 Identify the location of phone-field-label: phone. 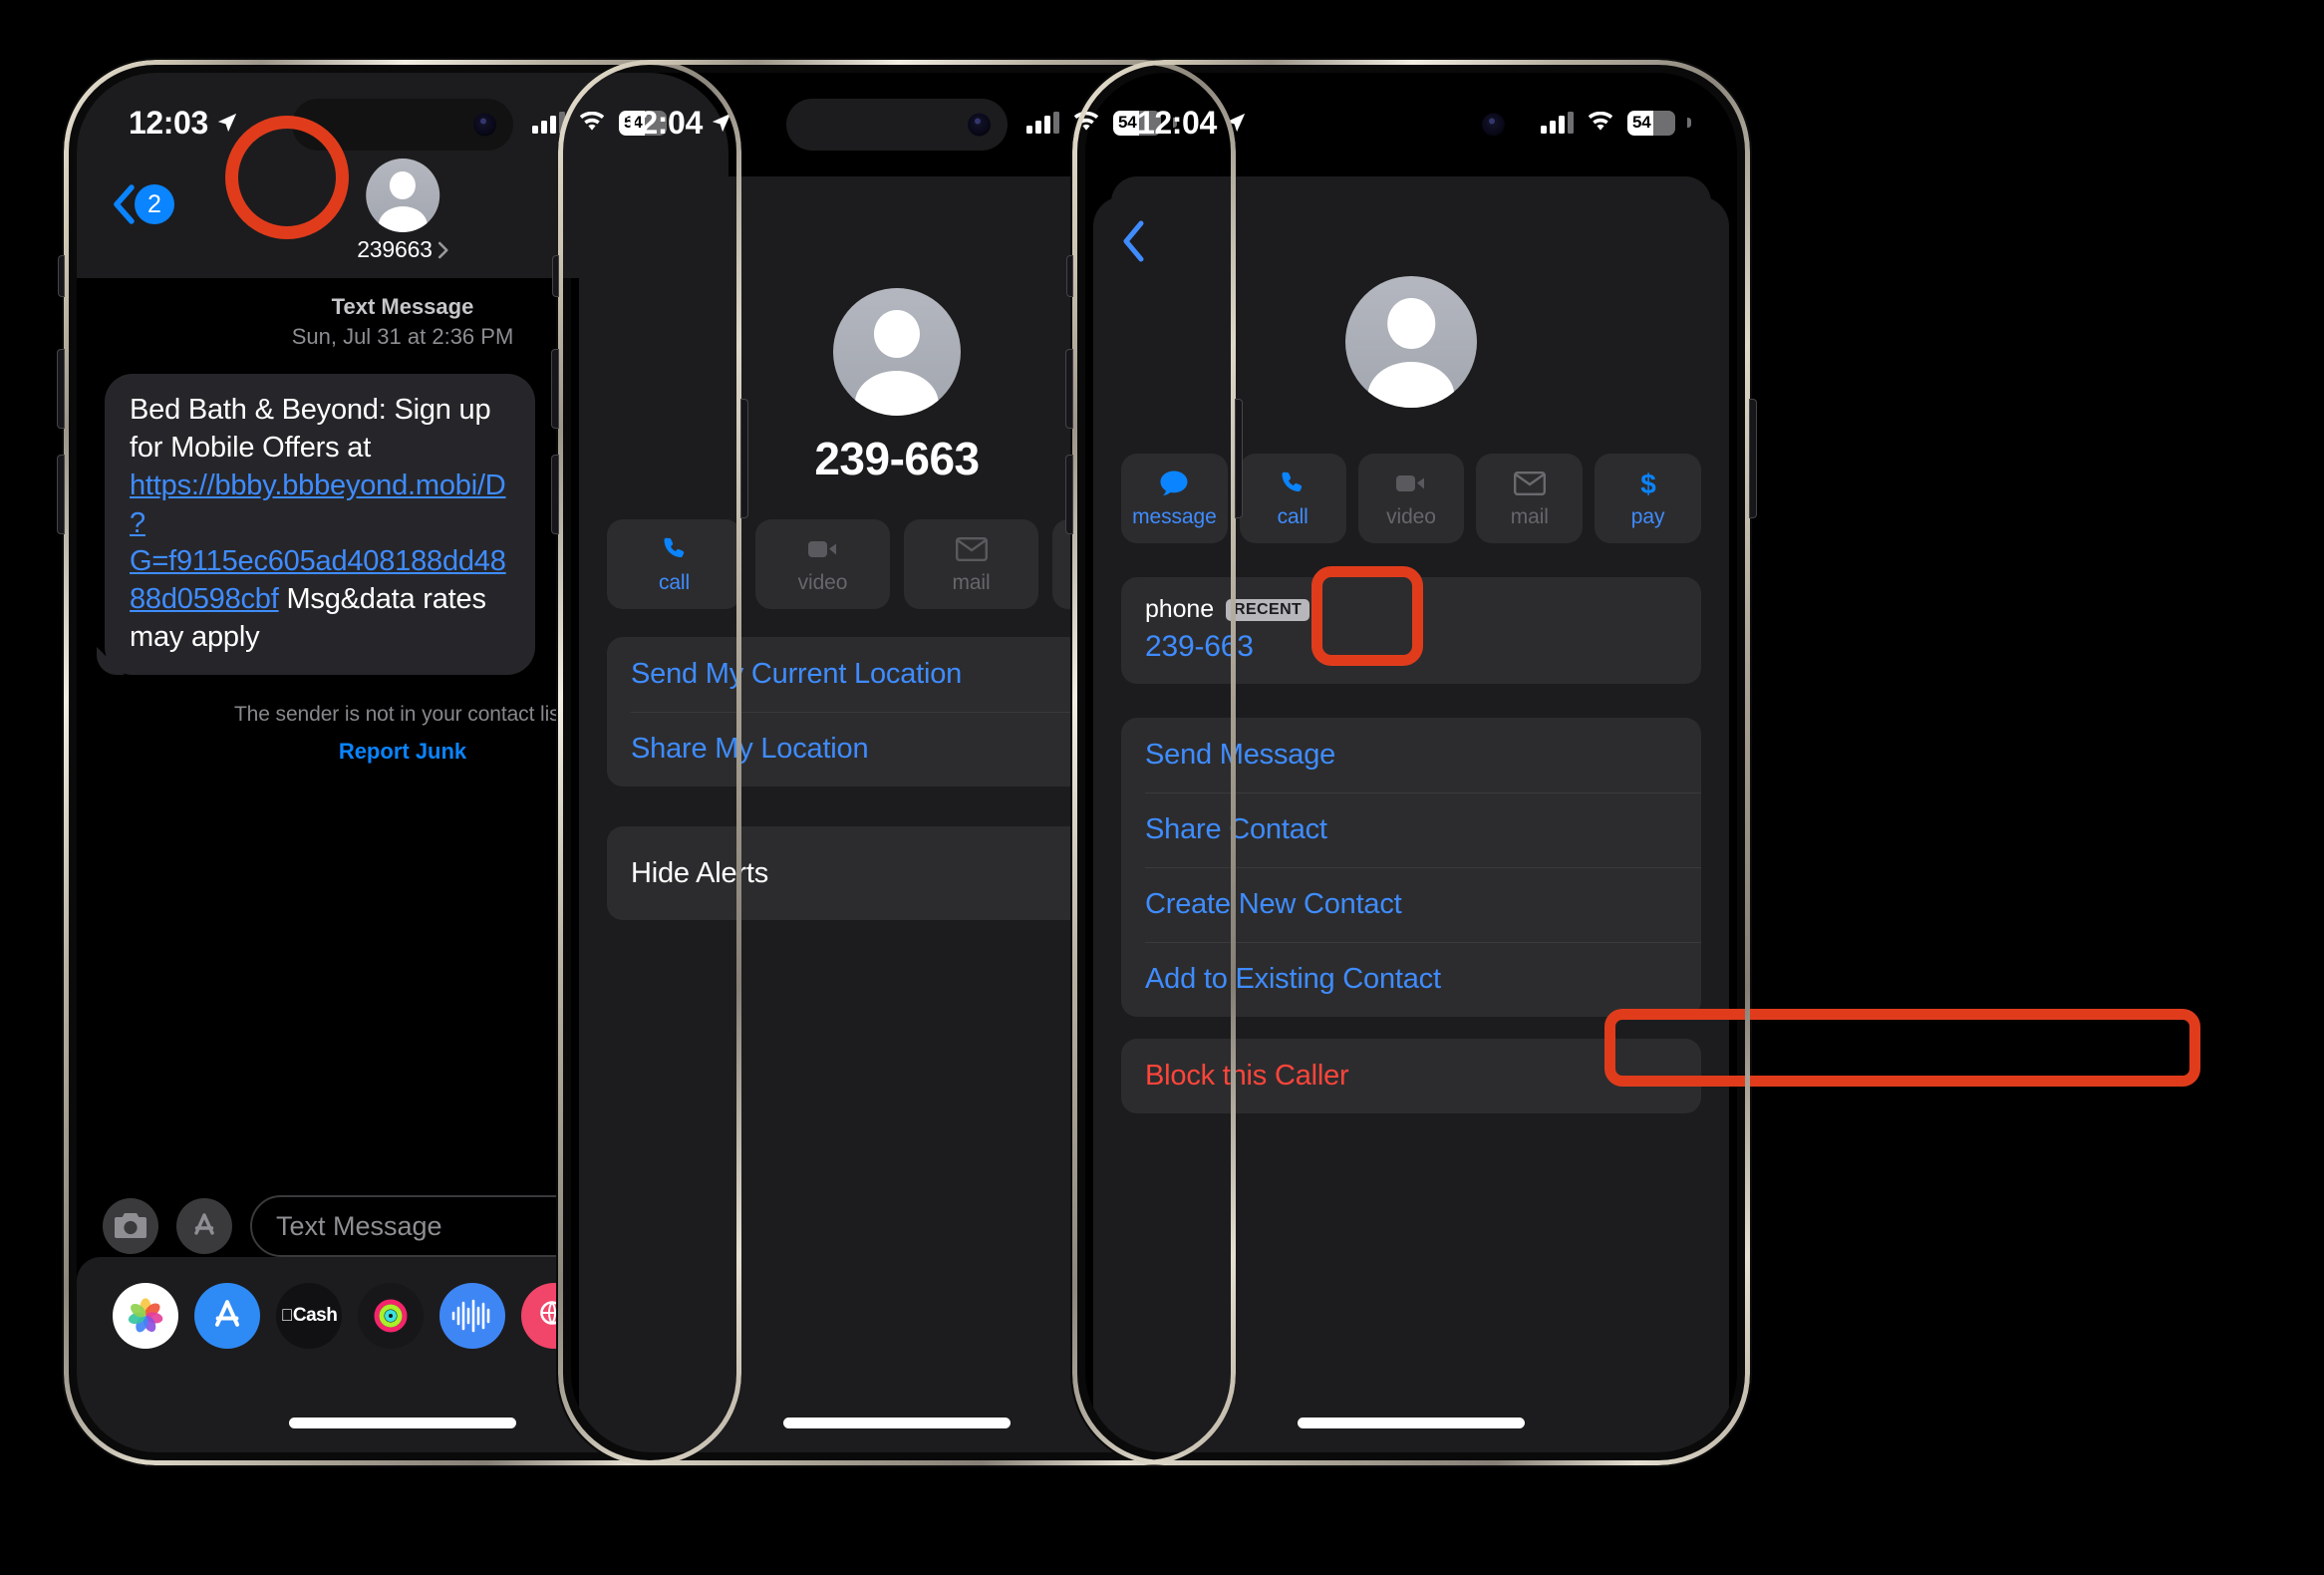
(1180, 609).